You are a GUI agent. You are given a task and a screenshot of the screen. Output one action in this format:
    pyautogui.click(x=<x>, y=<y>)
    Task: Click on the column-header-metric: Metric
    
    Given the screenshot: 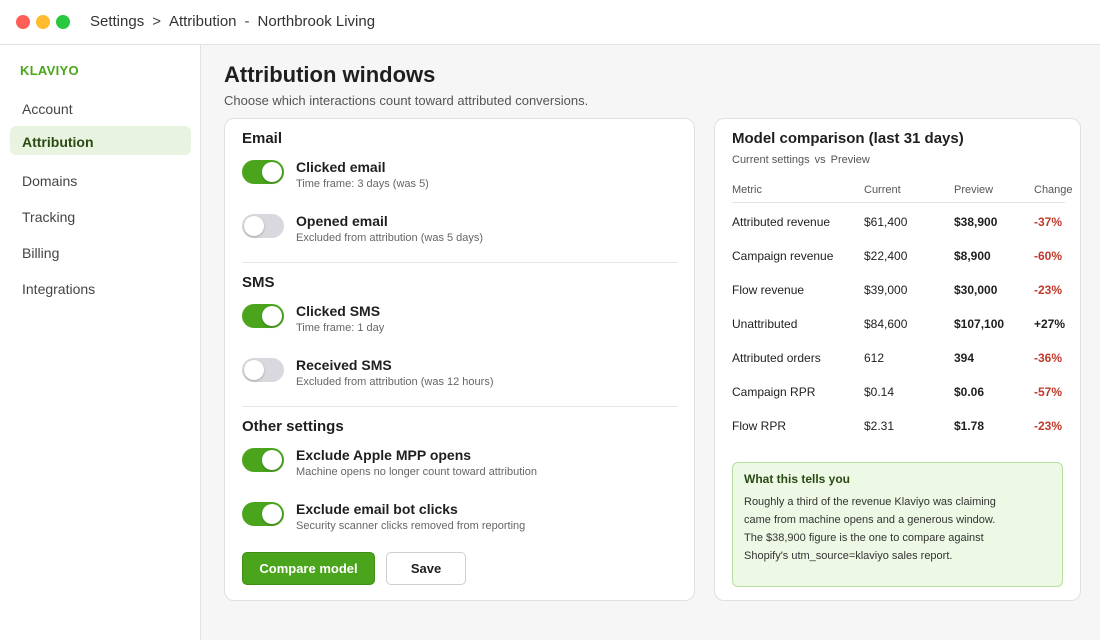 What is the action you would take?
    pyautogui.click(x=747, y=190)
    